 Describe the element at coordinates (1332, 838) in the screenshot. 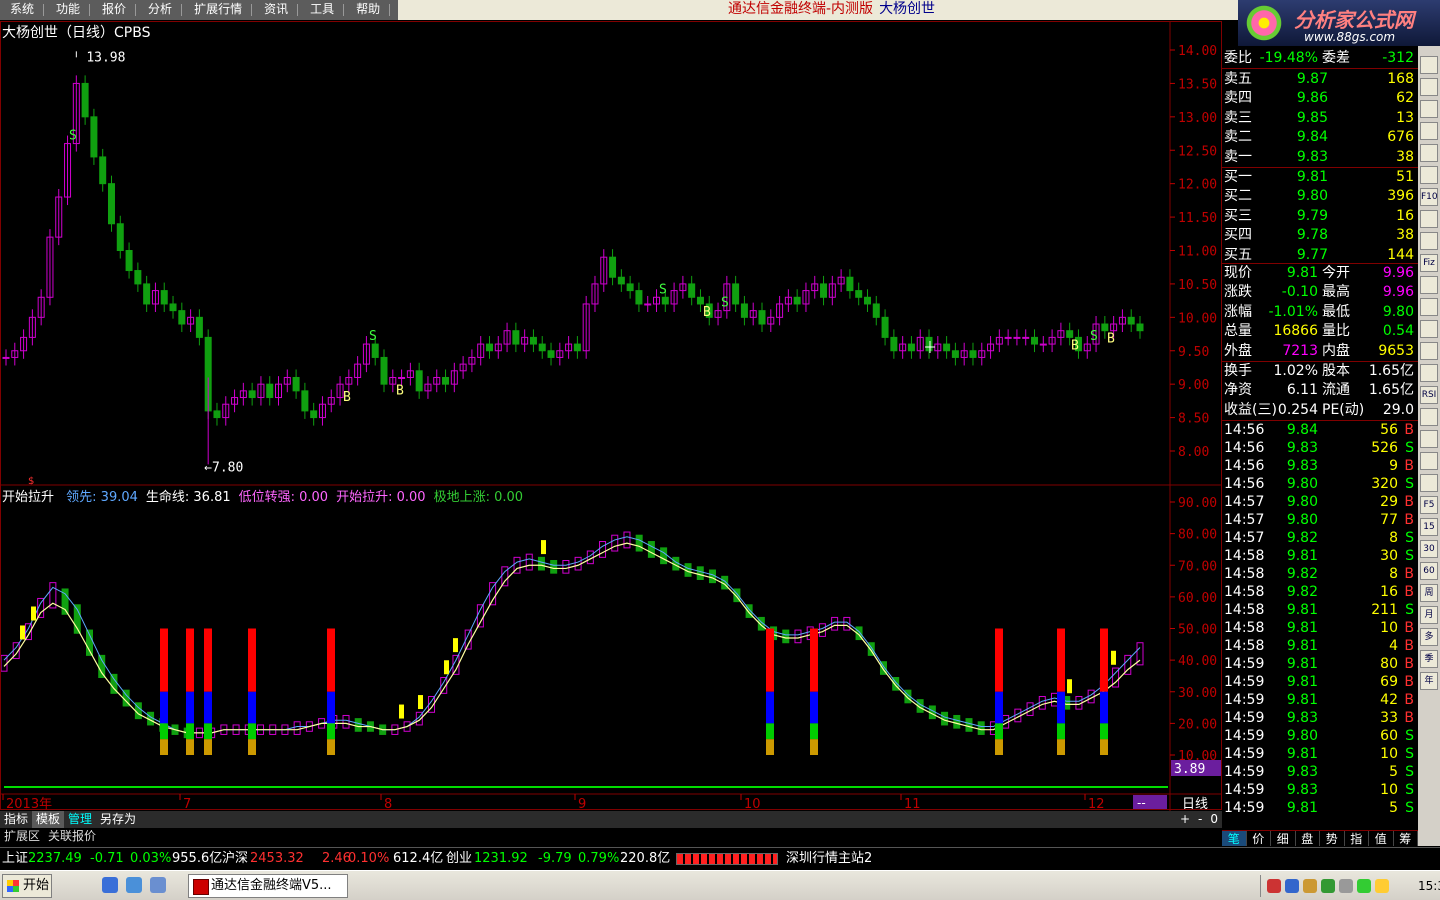

I see `quote-tab-4: 势` at that location.